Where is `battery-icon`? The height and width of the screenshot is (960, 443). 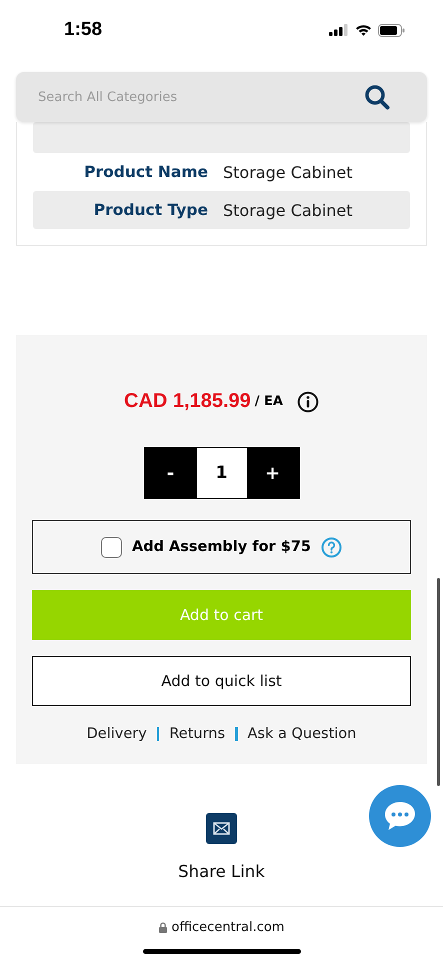
battery-icon is located at coordinates (391, 30).